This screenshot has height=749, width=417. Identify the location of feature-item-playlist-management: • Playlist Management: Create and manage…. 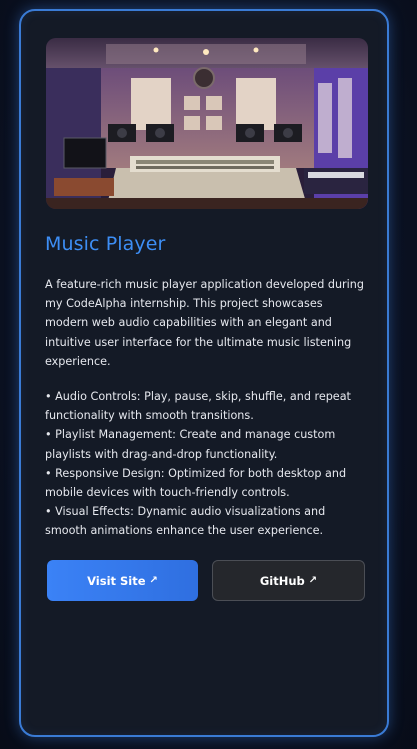
(190, 444).